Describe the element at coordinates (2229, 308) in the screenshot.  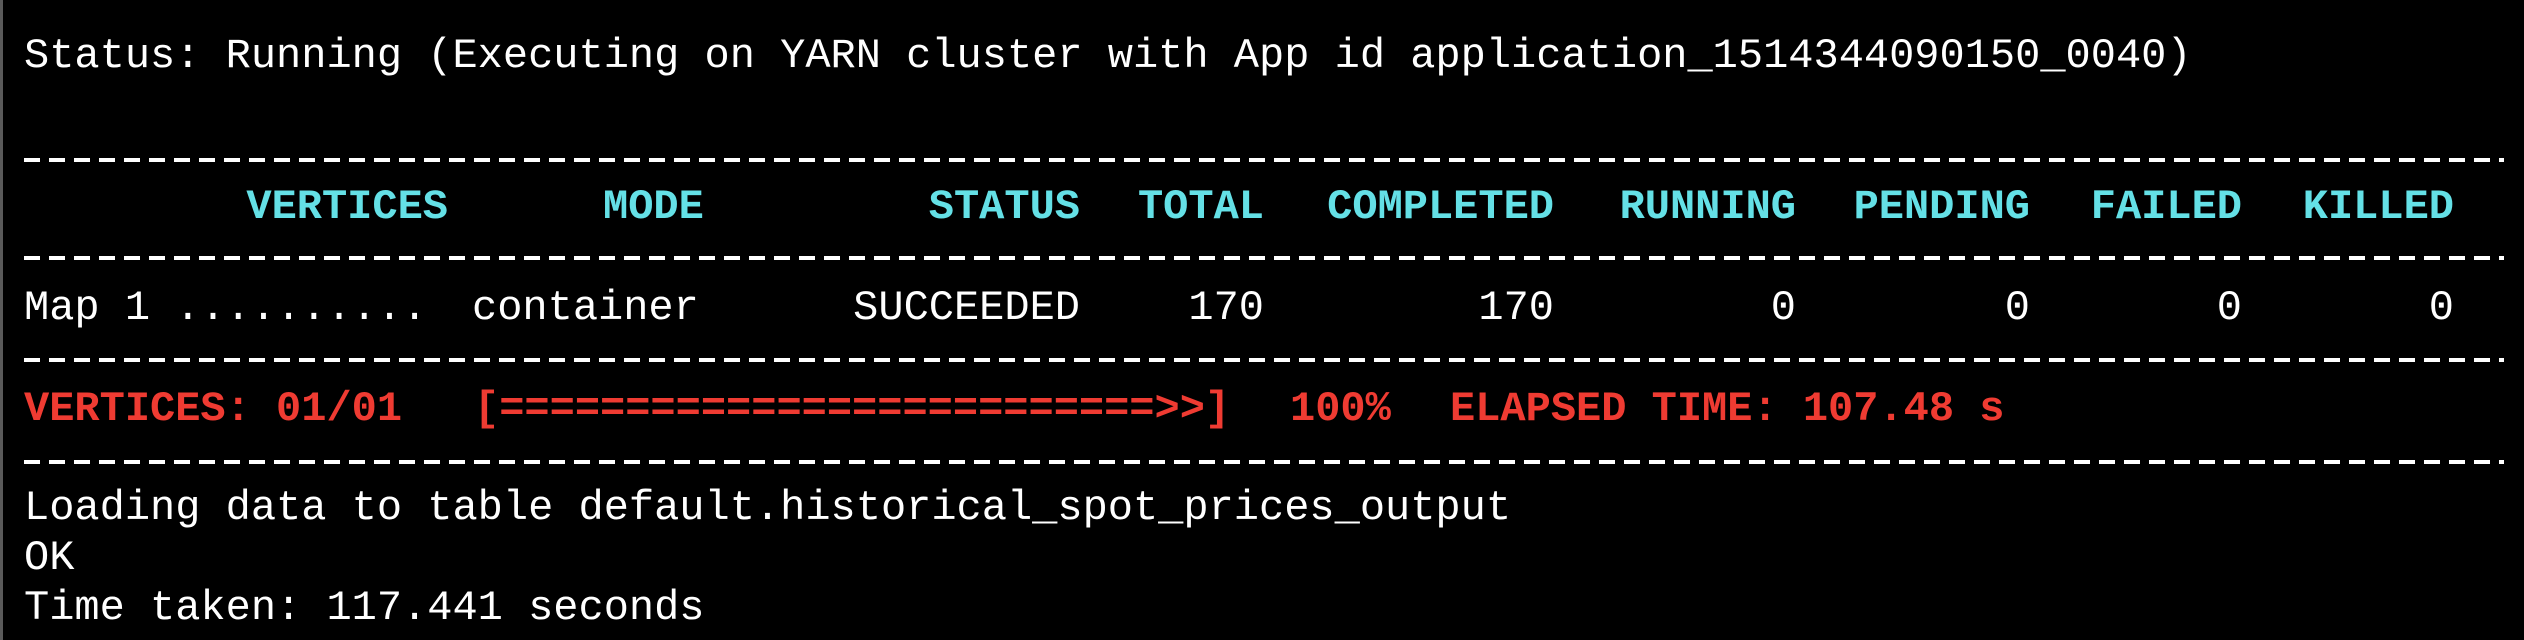
I see `cell-failed: 0` at that location.